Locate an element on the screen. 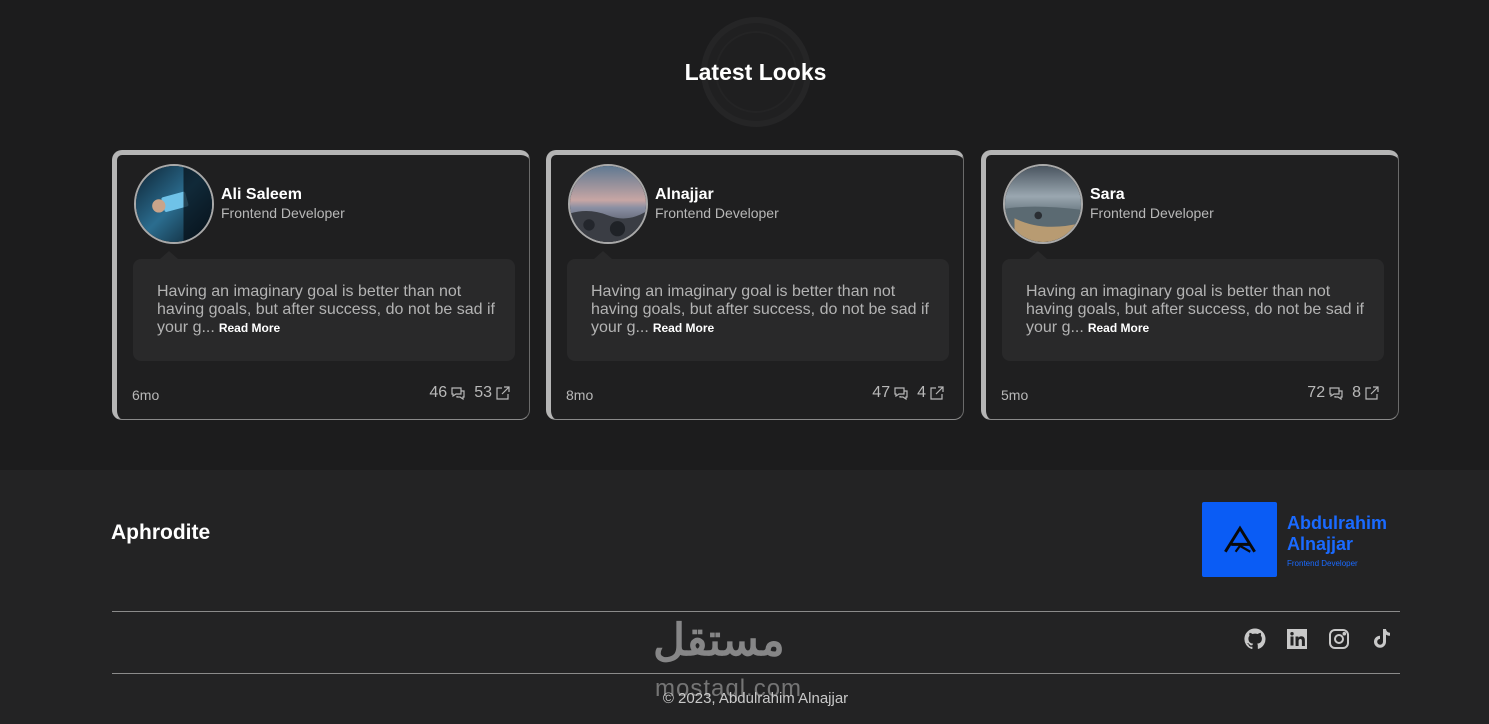  copyright-text: © 2023, Abdulrahim Alnajjar is located at coordinates (755, 698).